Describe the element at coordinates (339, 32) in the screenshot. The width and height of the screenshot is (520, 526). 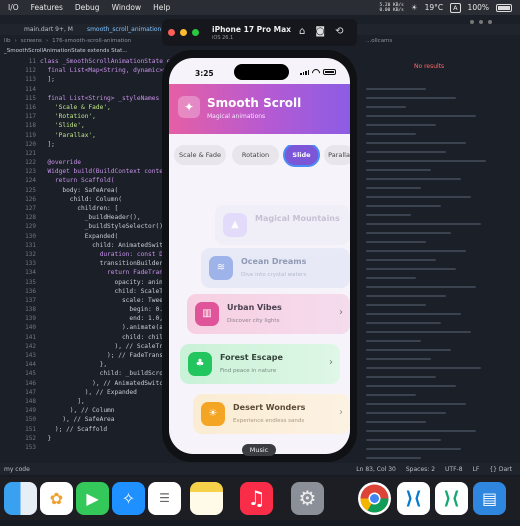
I see `rotate-icon: ⟲` at that location.